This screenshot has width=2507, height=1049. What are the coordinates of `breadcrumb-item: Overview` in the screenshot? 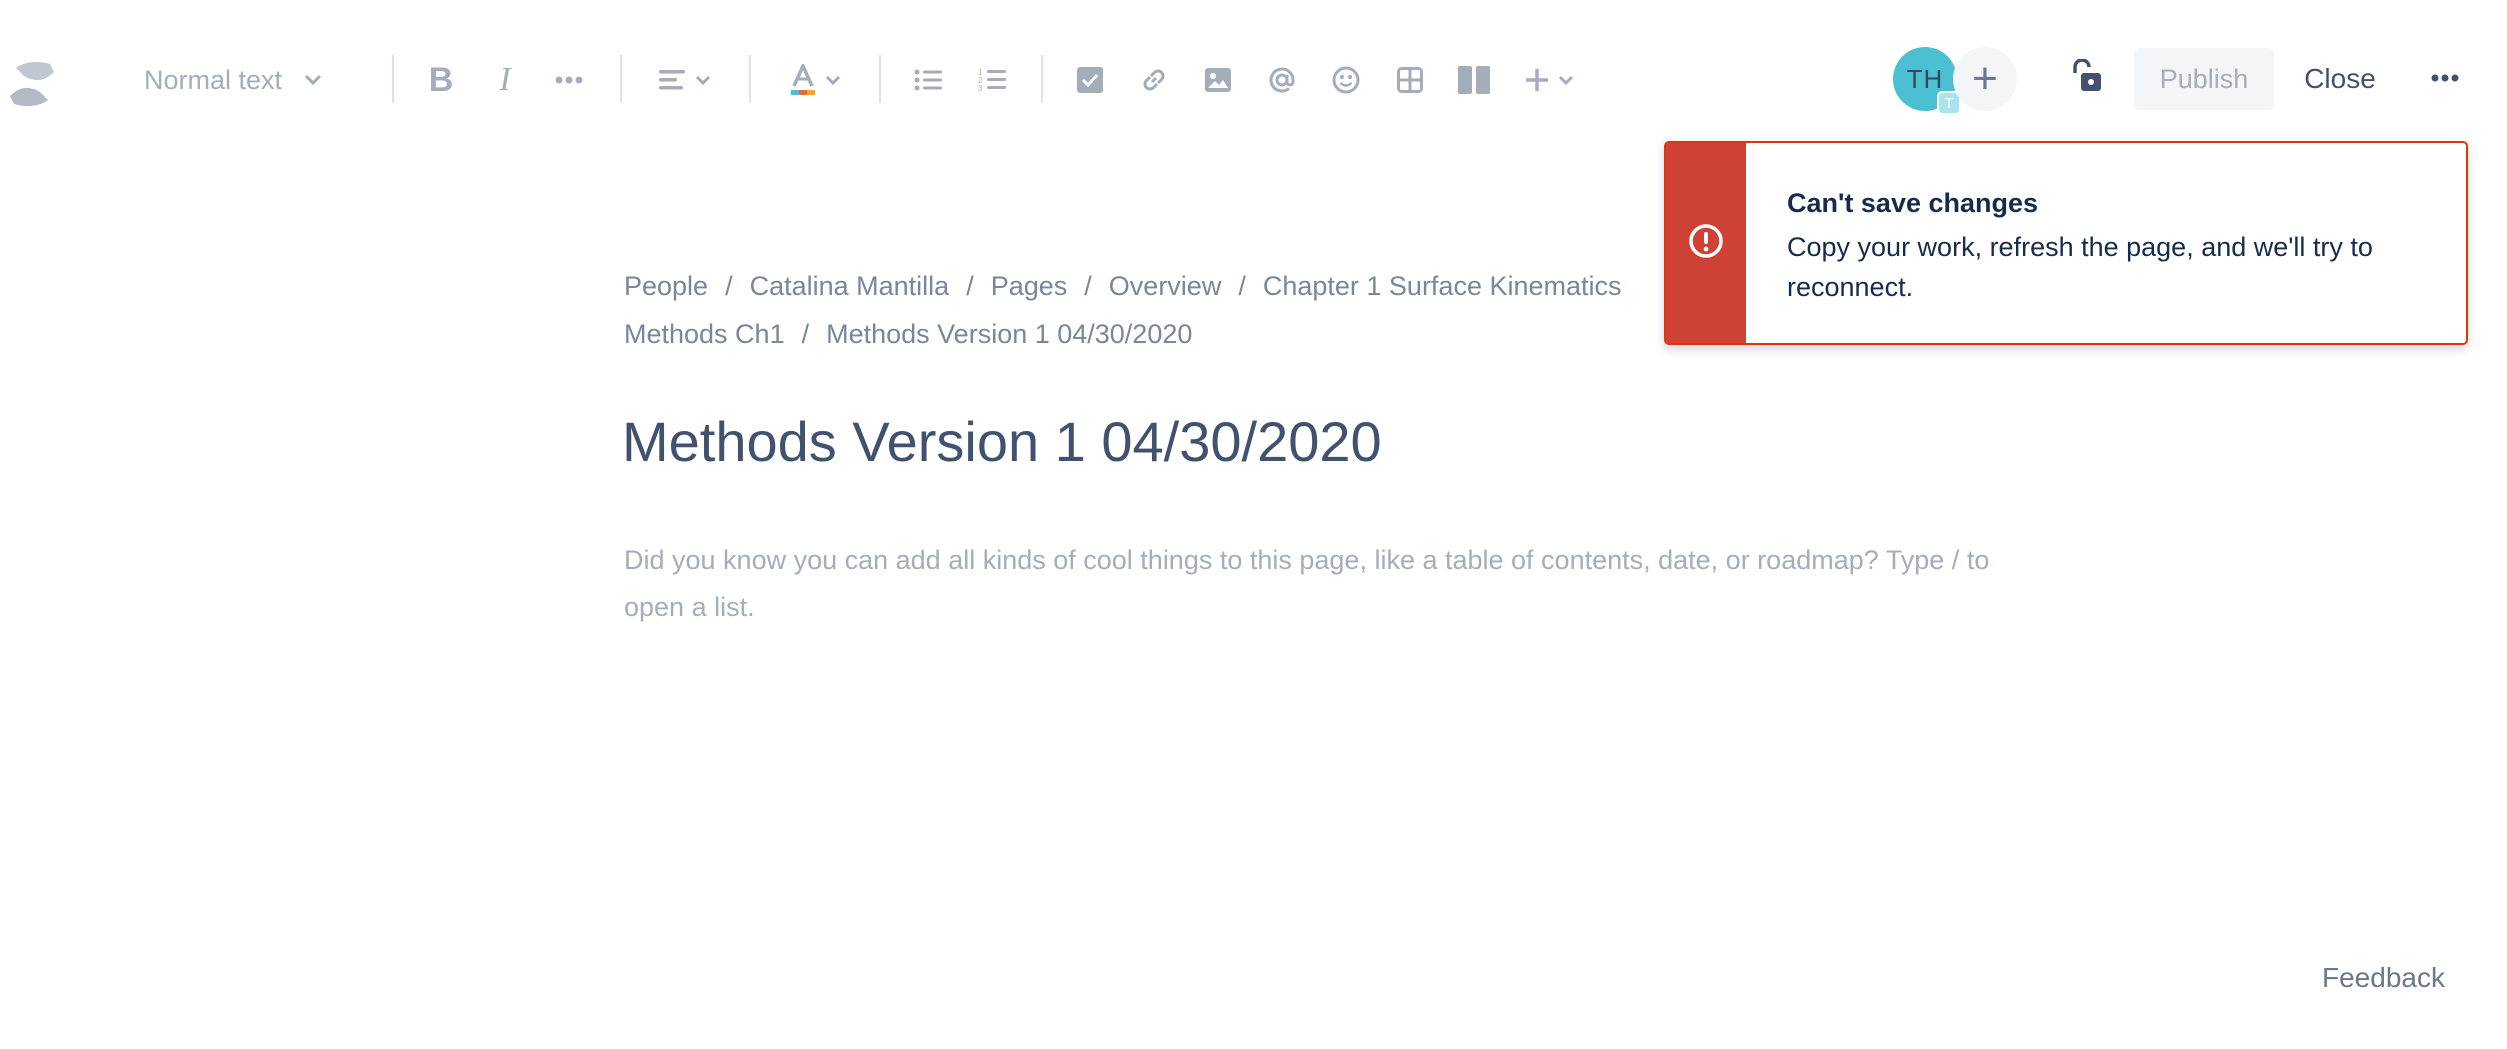 It's located at (1165, 286).